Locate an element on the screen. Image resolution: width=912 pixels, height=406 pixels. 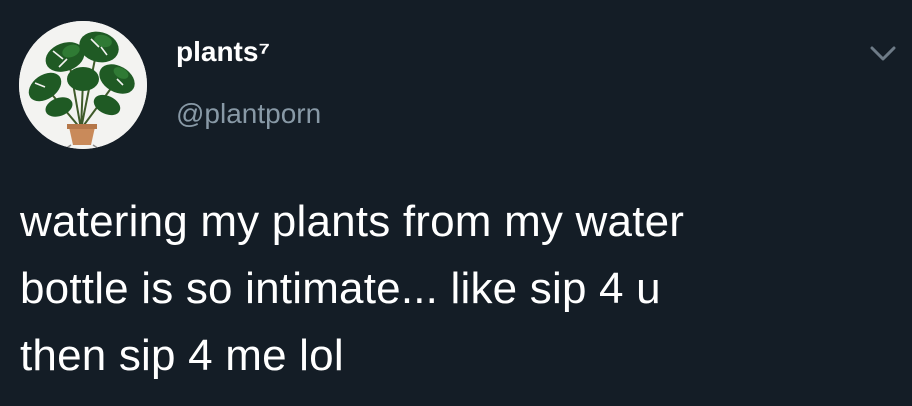
display-name: plants⁷ is located at coordinates (223, 52).